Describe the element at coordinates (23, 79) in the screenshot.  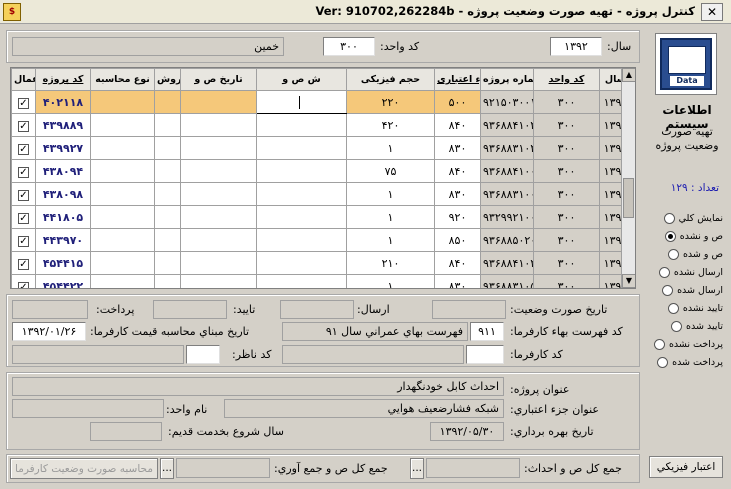
I see `col-apply: اعمال` at that location.